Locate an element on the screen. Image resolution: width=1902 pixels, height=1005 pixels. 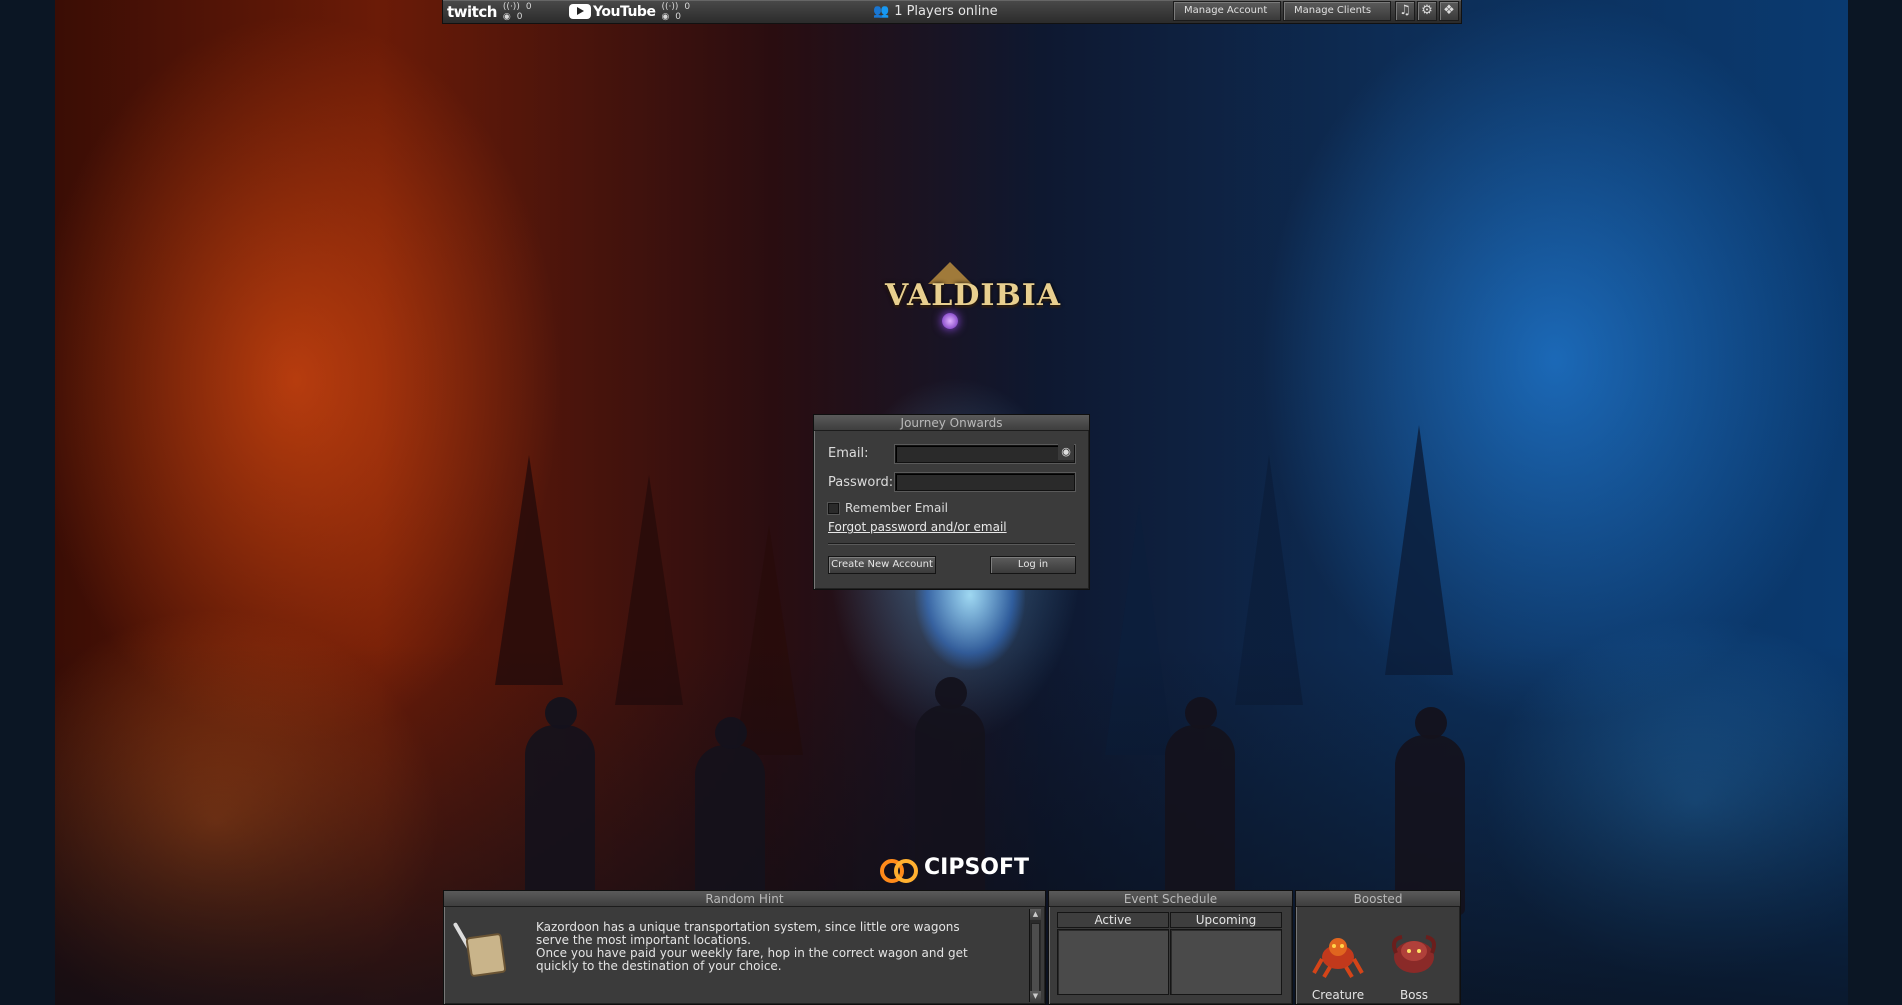
create-account-button: Create New Account is located at coordinates (882, 565).